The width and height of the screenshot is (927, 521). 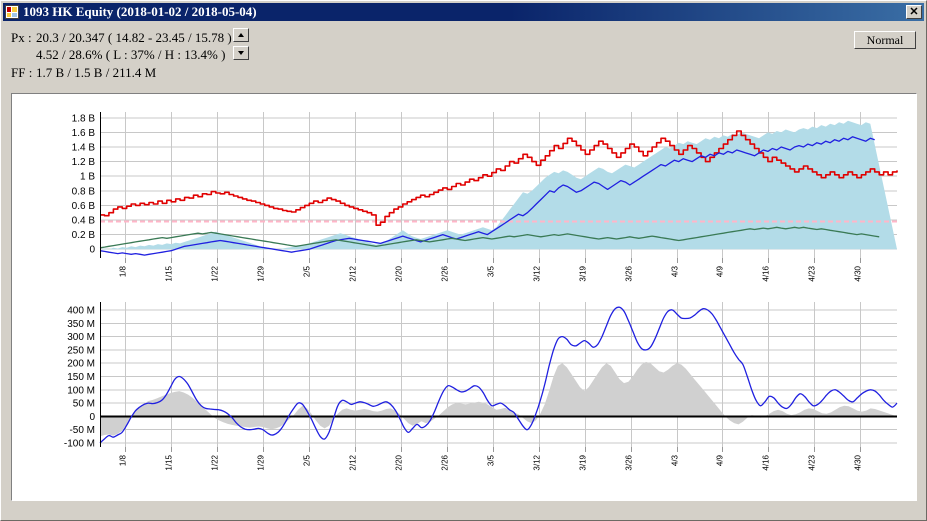 What do you see at coordinates (84, 221) in the screenshot?
I see `y-tick-label: 0.4 B` at bounding box center [84, 221].